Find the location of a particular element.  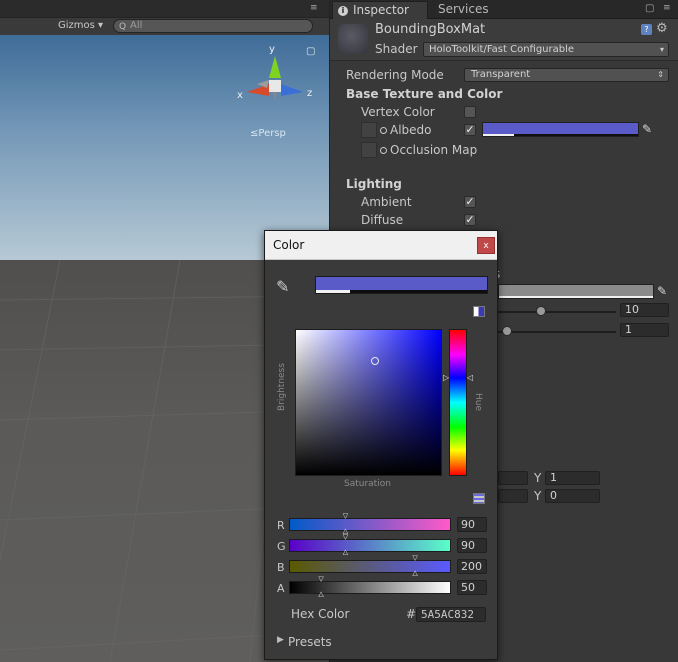

preview-alpha-rest is located at coordinates (418, 291).